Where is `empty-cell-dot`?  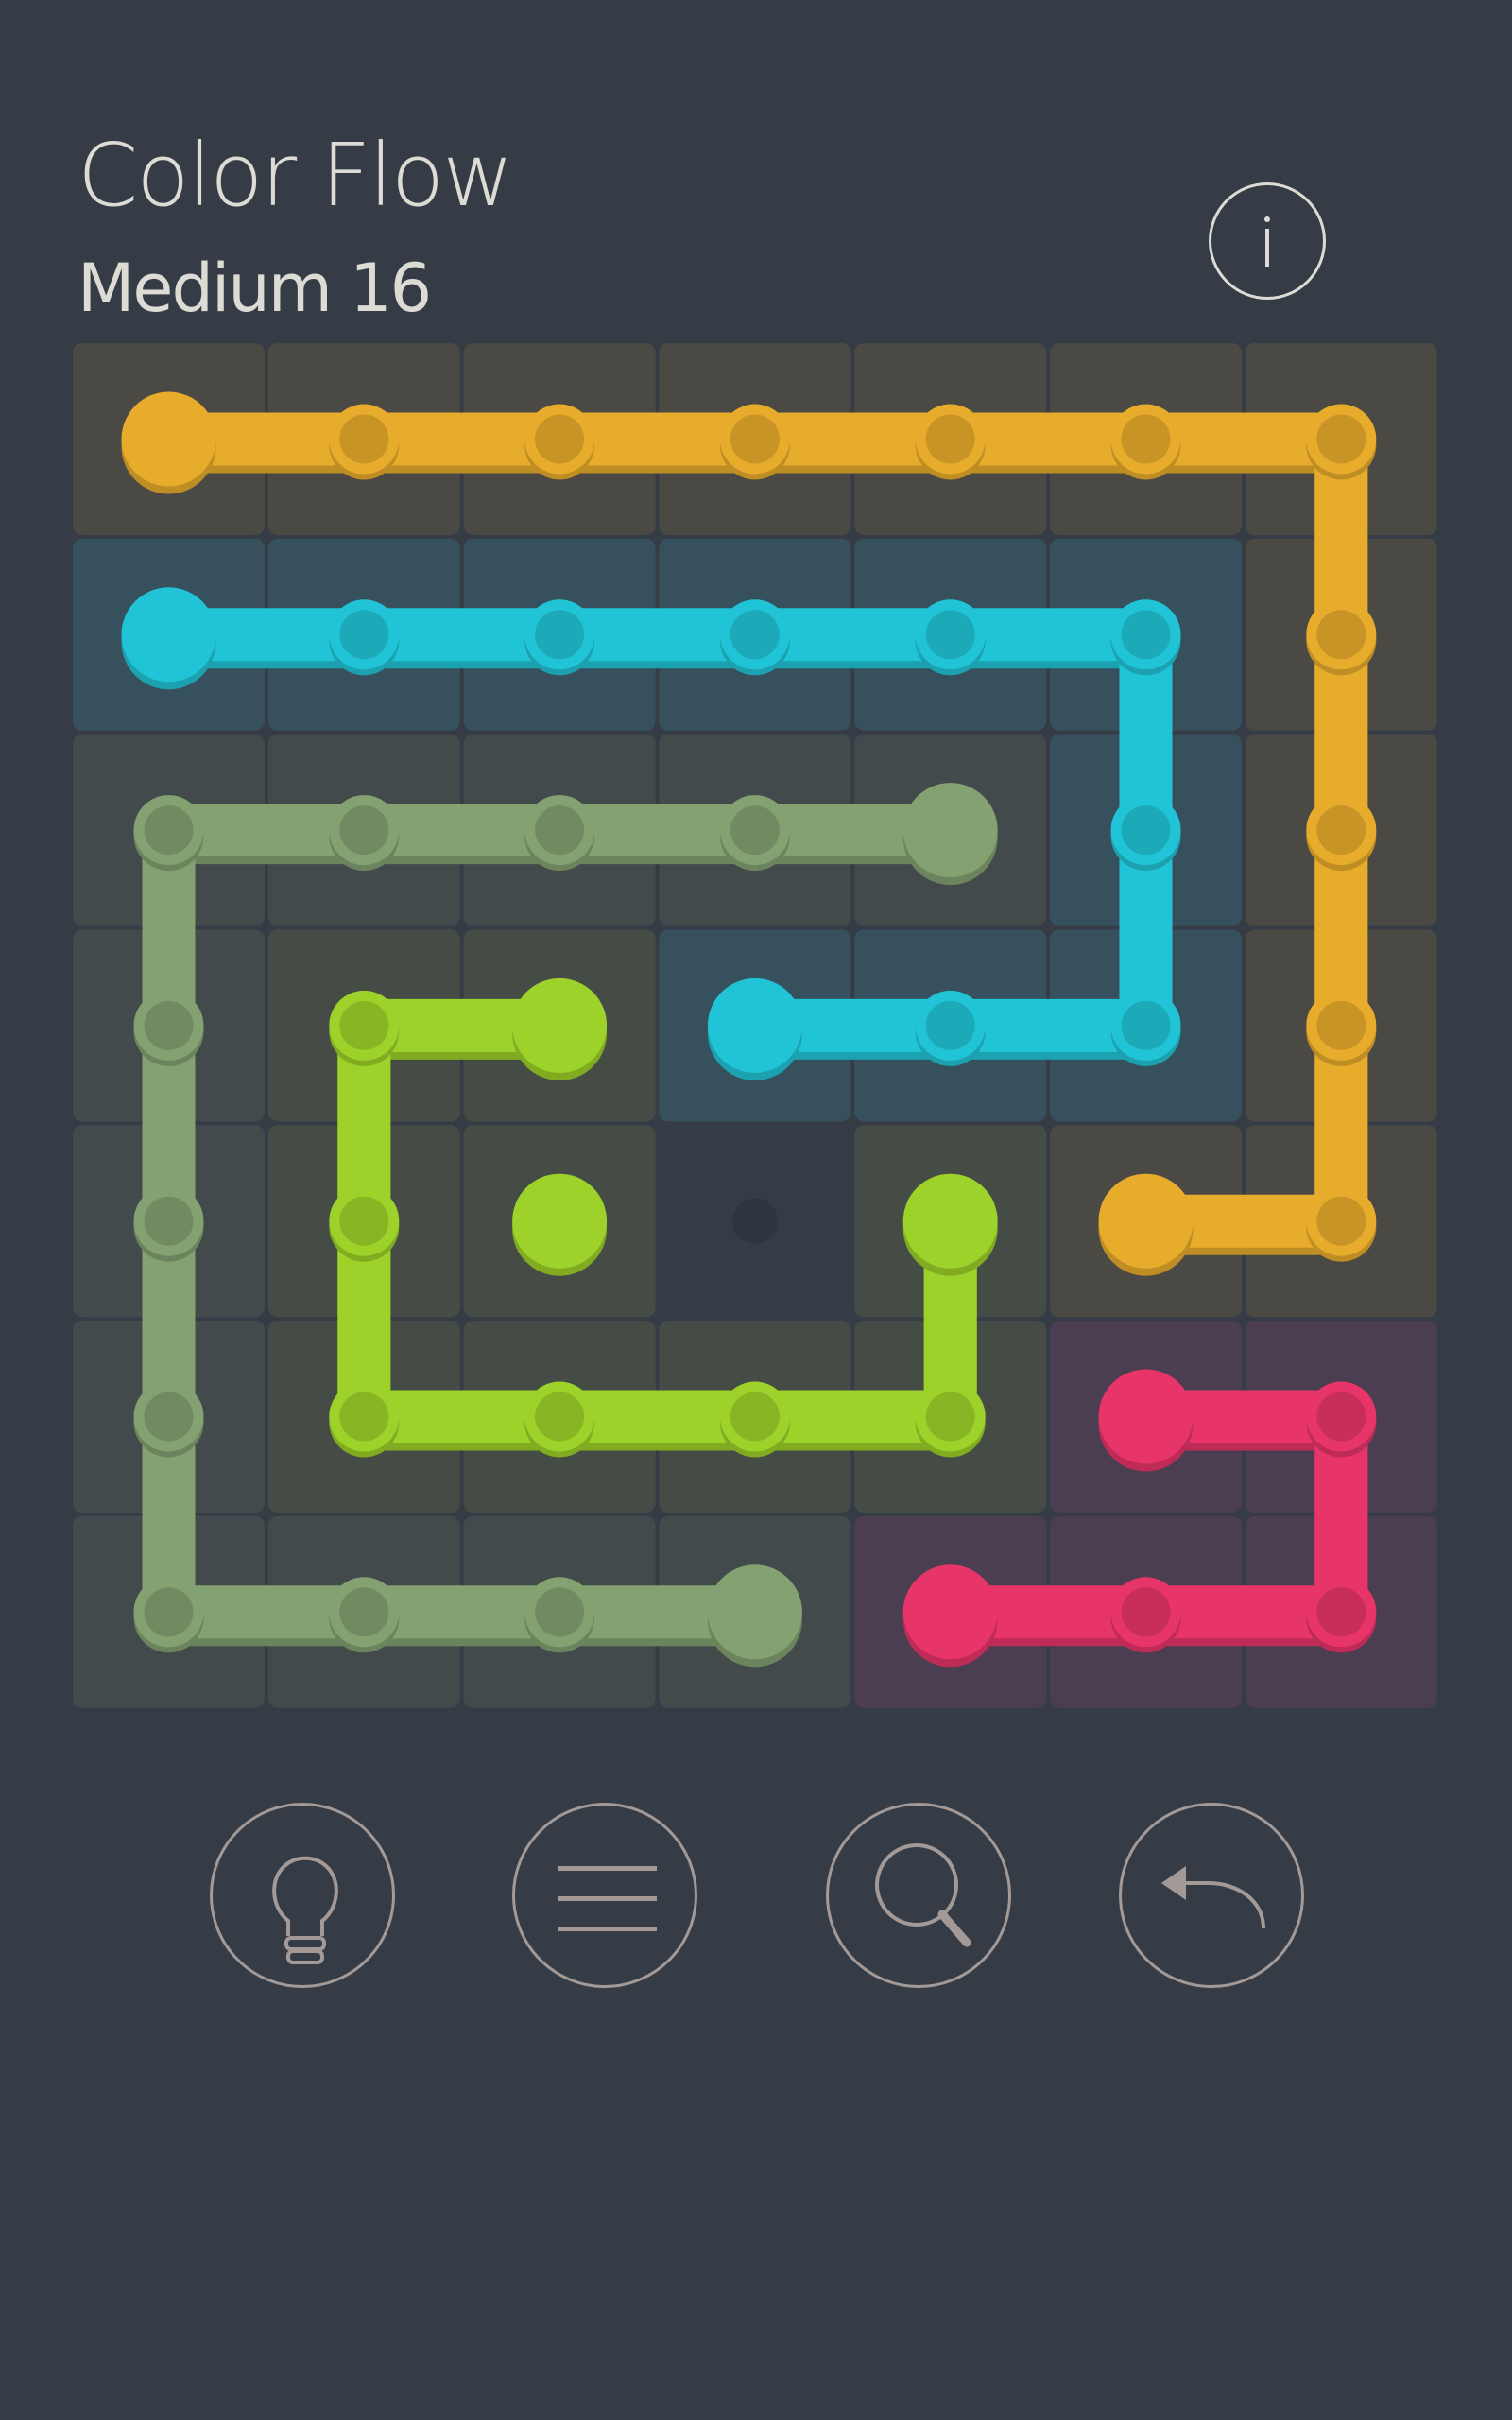
empty-cell-dot is located at coordinates (754, 1221).